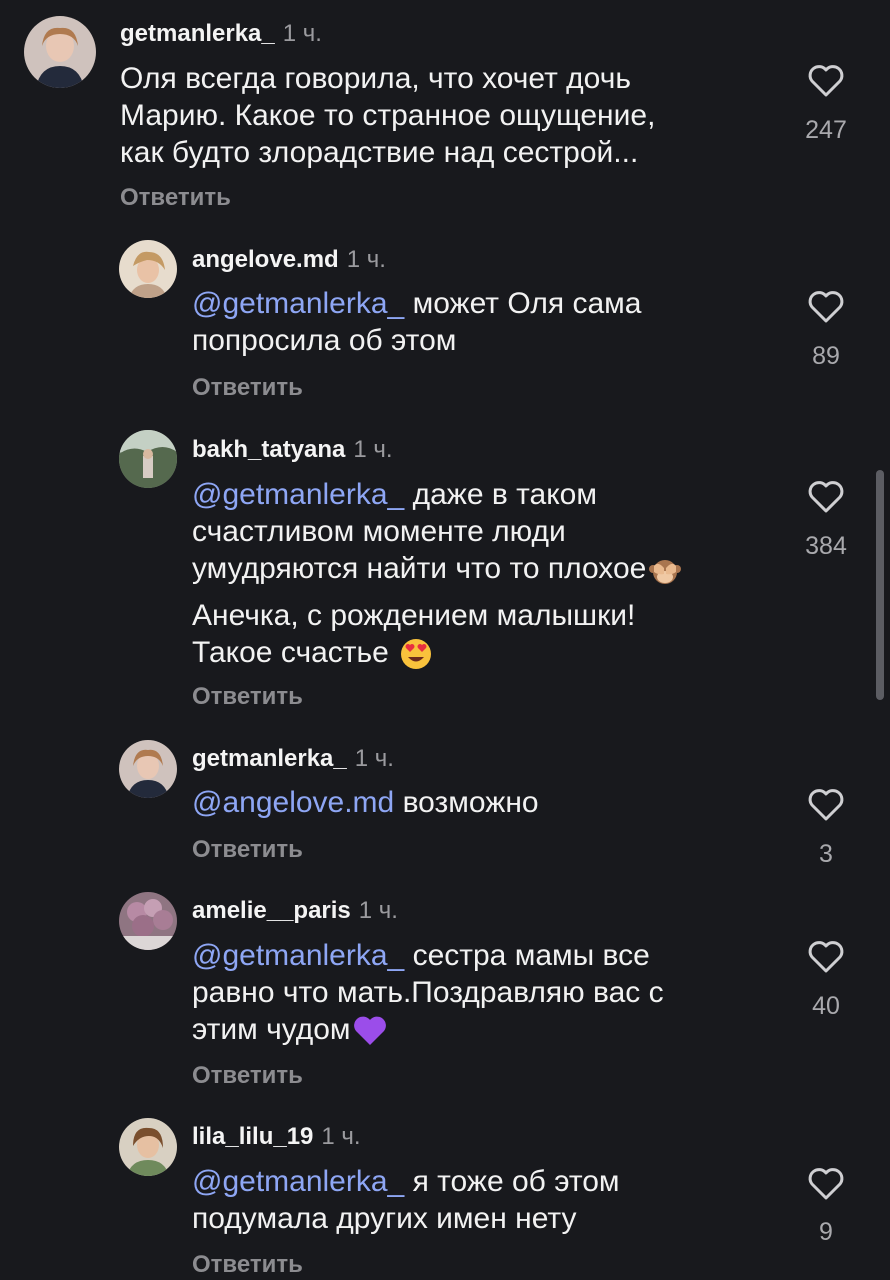 The height and width of the screenshot is (1280, 890). What do you see at coordinates (500, 494) in the screenshot?
I see `comment-line-text: даже в таком` at bounding box center [500, 494].